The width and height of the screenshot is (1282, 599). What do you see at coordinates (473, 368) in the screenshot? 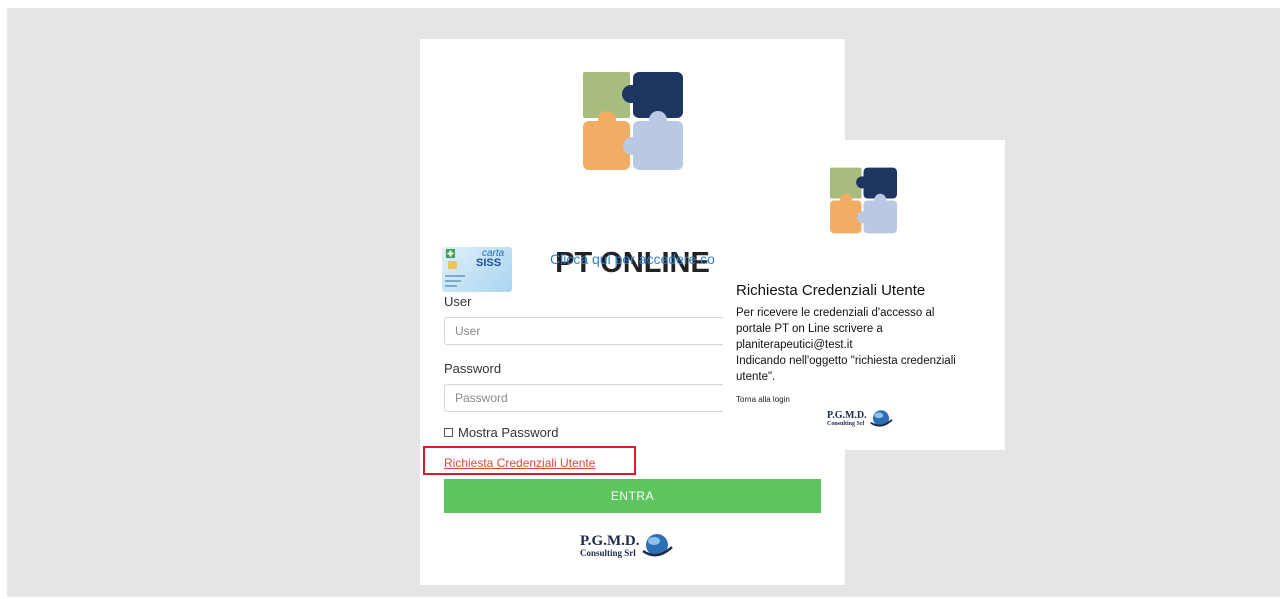
I see `password-label: Password` at bounding box center [473, 368].